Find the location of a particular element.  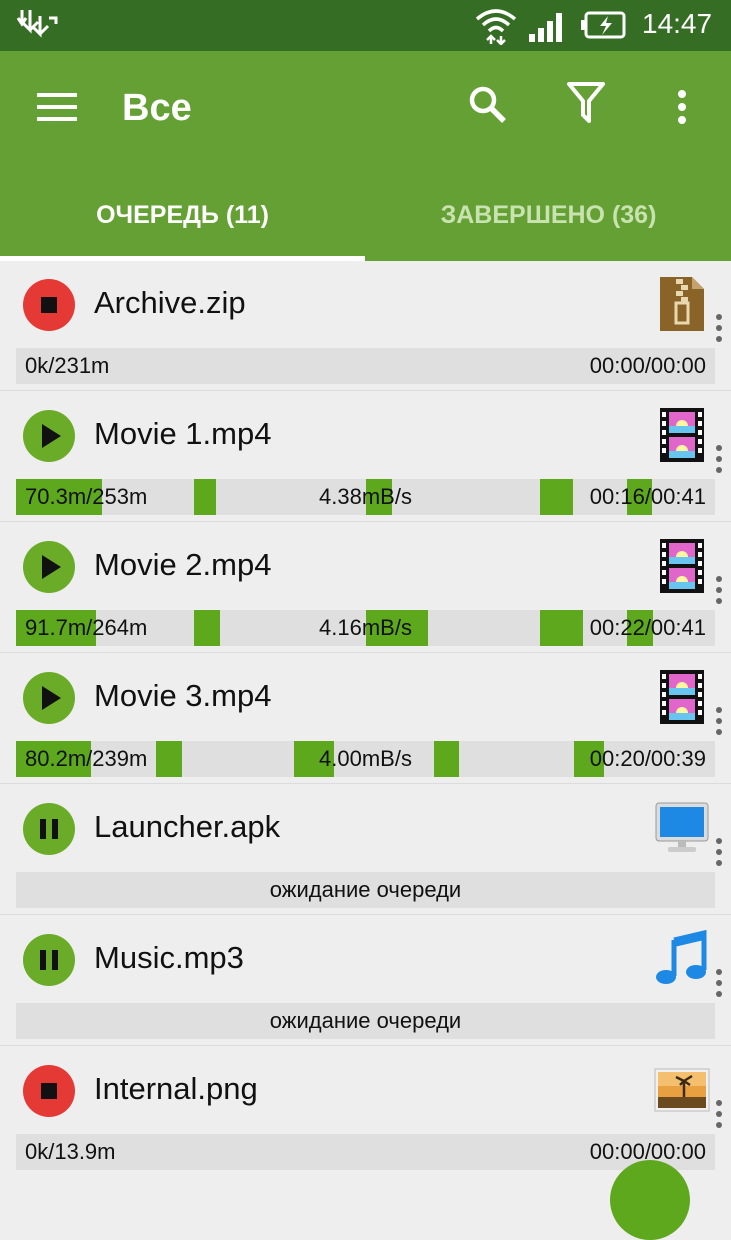

hamburger-menu-icon is located at coordinates (57, 109).